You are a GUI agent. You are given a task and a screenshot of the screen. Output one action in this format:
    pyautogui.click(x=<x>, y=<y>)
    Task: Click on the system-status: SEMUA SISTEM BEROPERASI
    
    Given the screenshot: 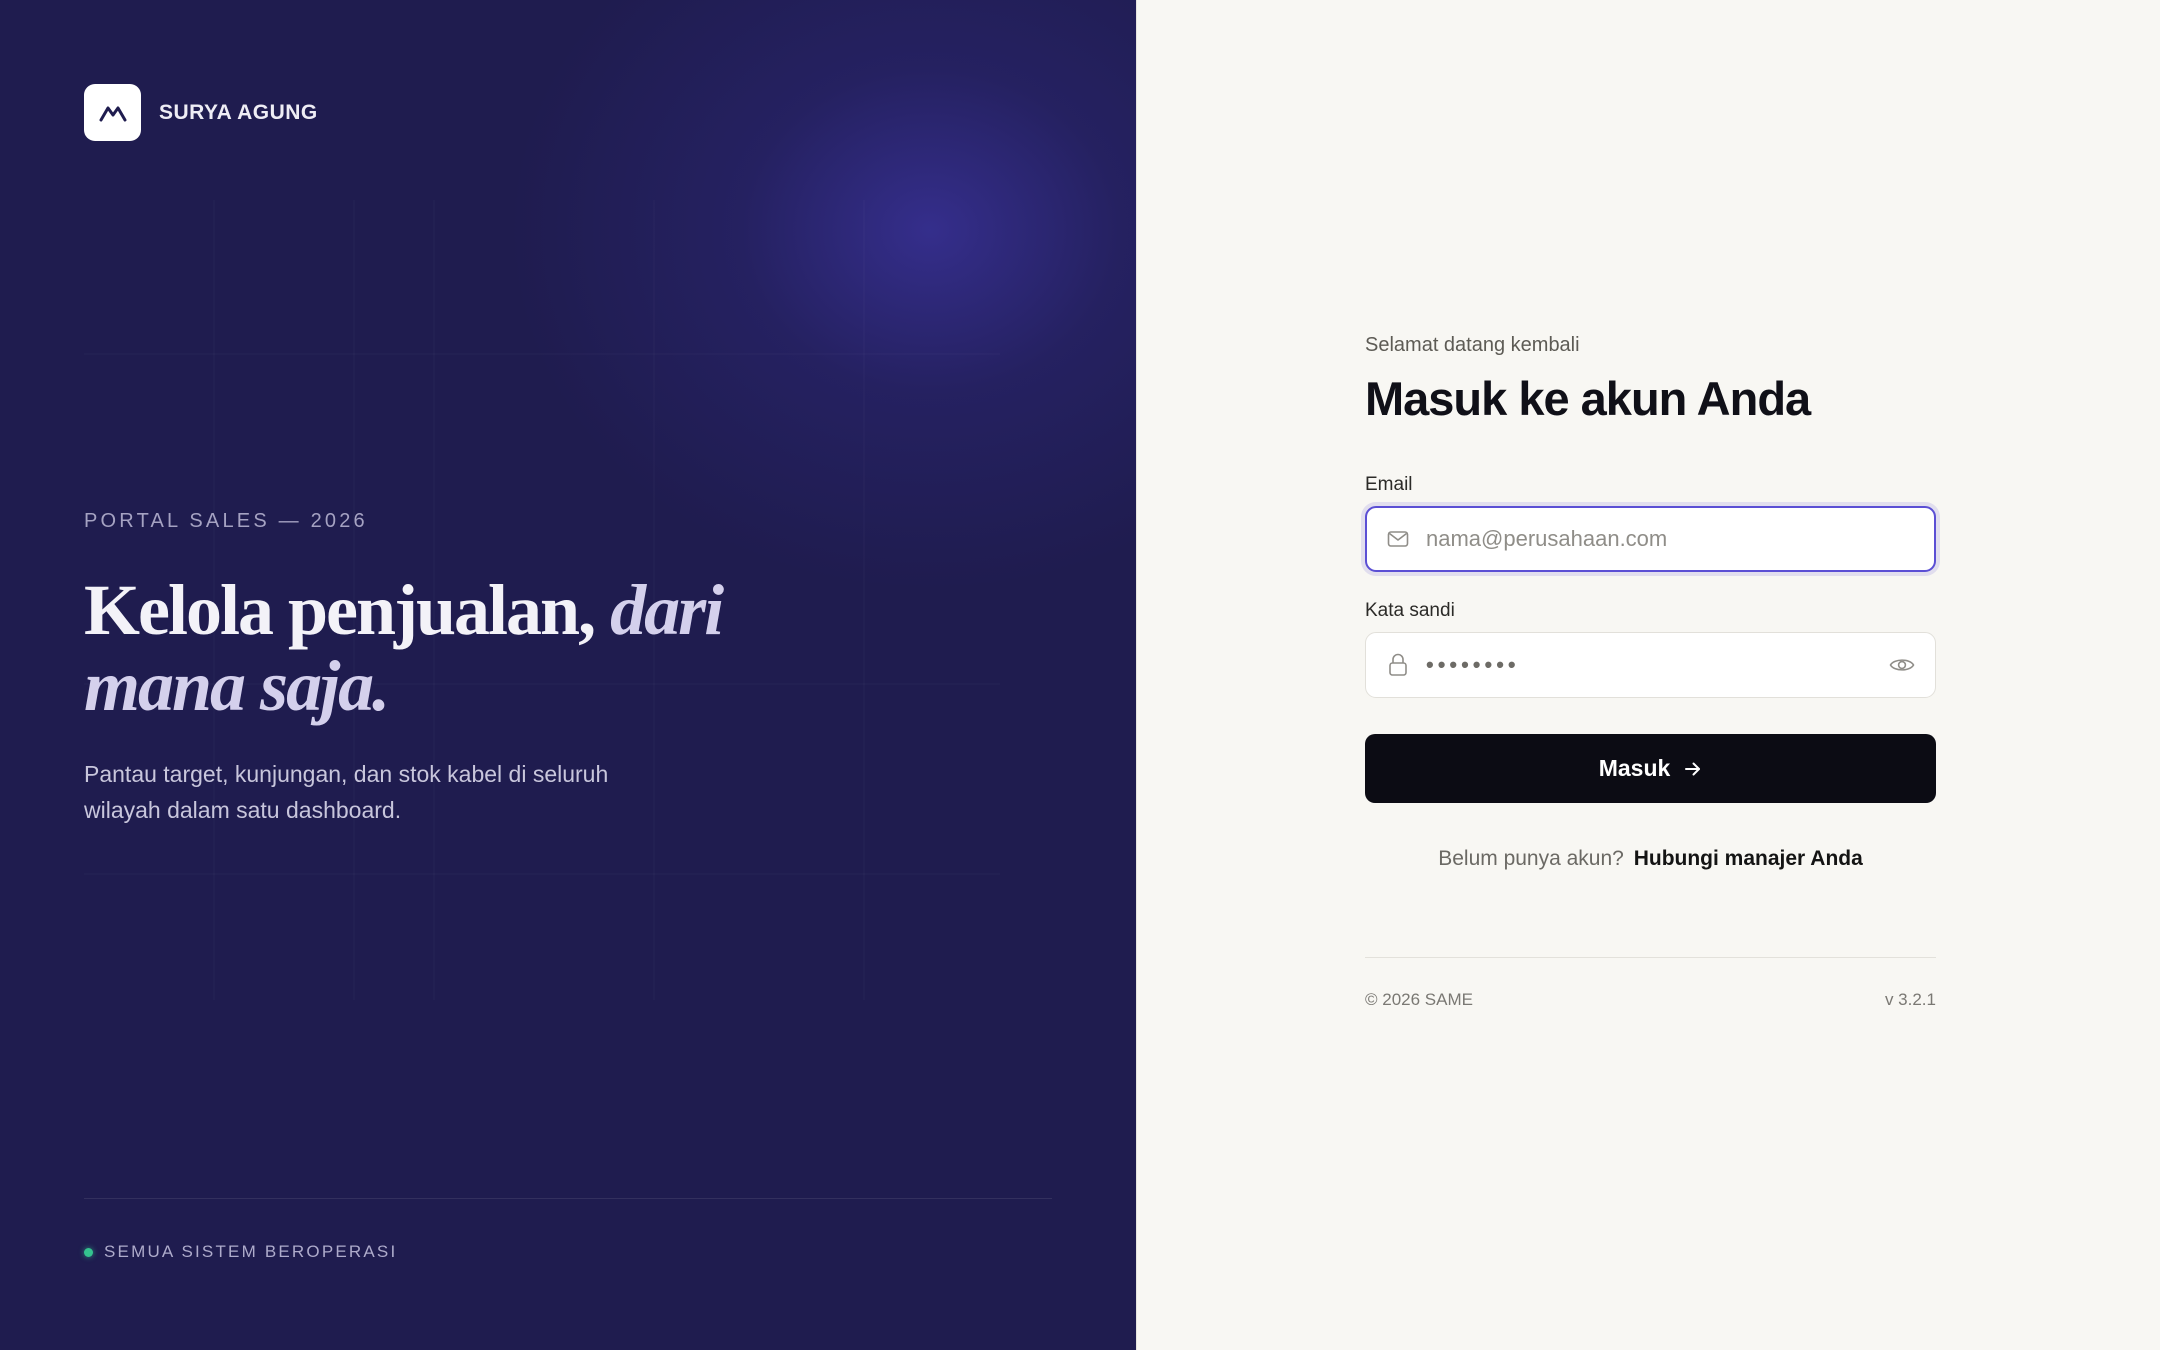 What is the action you would take?
    pyautogui.click(x=240, y=1252)
    